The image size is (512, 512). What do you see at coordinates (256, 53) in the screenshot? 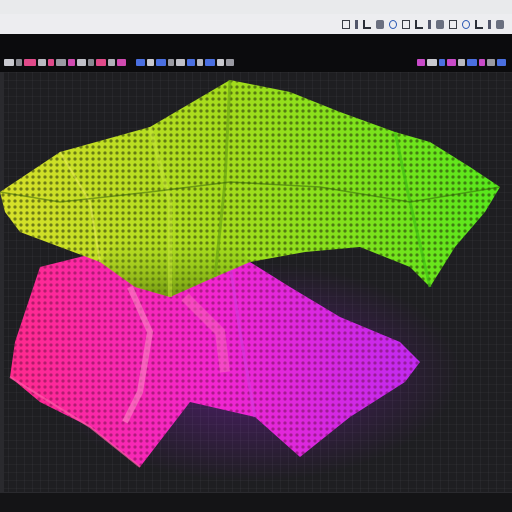
I see `main-toolbar` at bounding box center [256, 53].